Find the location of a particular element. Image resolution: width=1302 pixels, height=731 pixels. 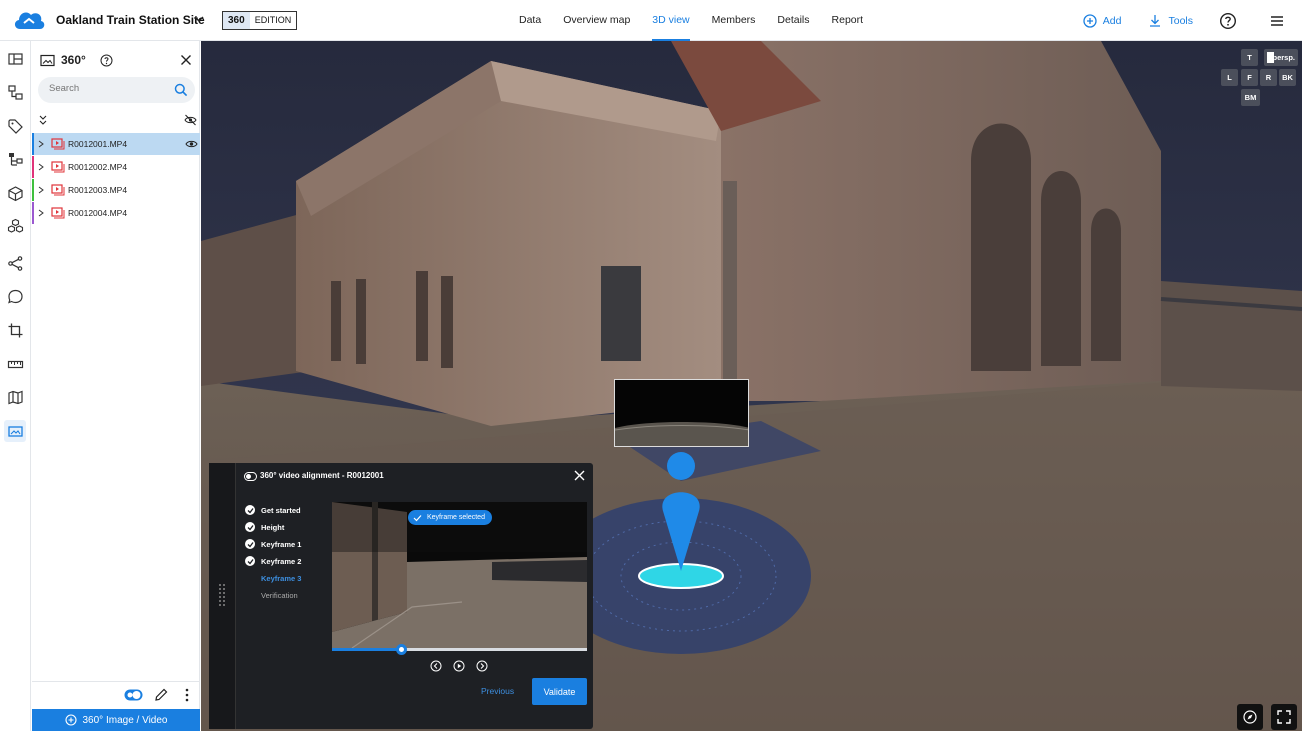

tab-3d-view: 3D view is located at coordinates (670, 20).